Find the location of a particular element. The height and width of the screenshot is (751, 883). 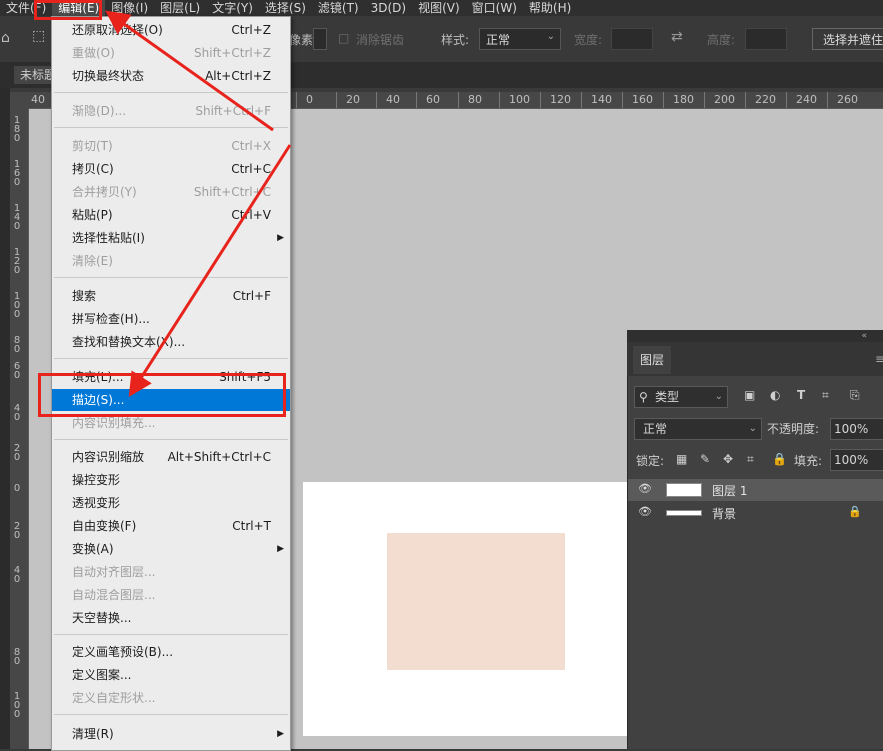

menu-item-copy: 拷贝(C) Ctrl+C is located at coordinates (171, 169).